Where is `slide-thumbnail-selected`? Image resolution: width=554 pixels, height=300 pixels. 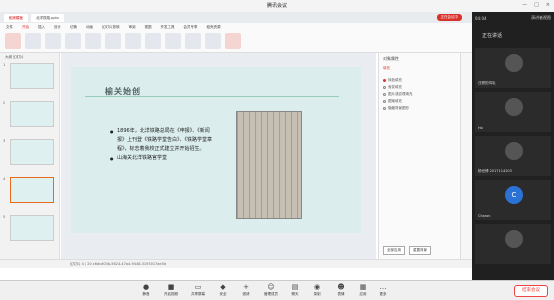 slide-thumbnail-selected is located at coordinates (32, 190).